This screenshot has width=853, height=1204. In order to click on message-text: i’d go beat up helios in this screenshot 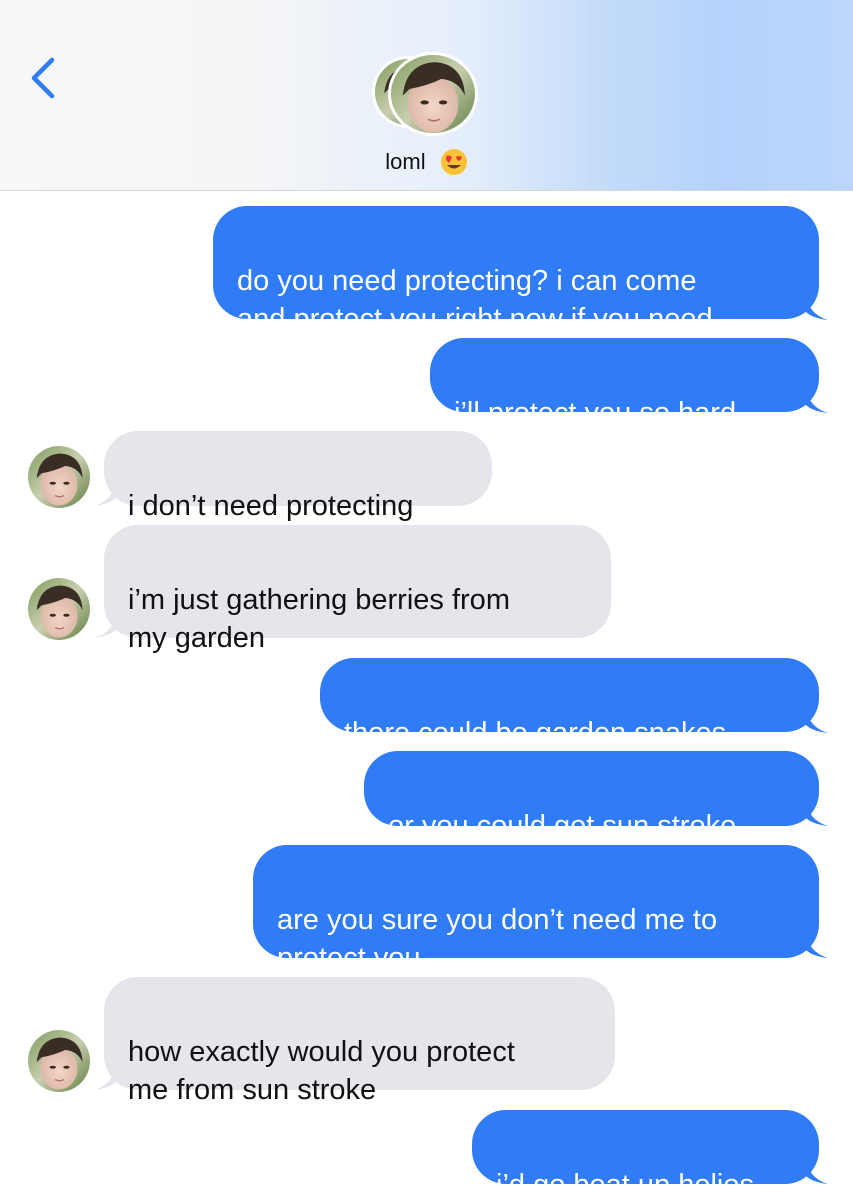, I will do `click(625, 1185)`.